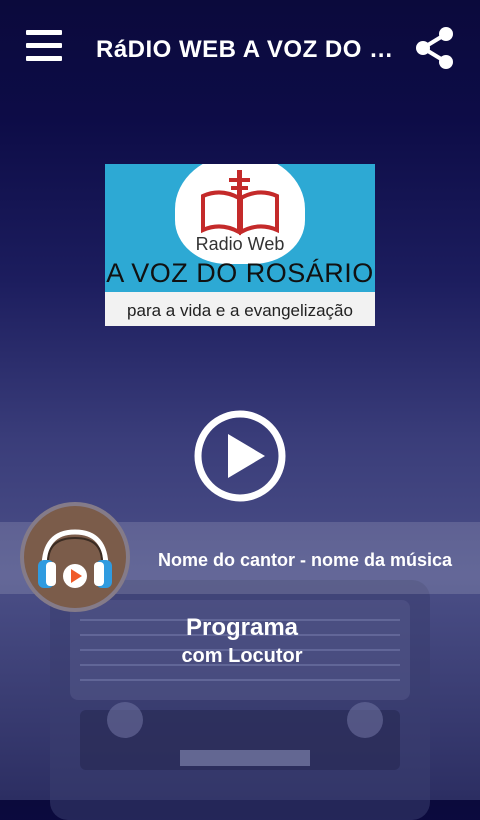 The width and height of the screenshot is (480, 820). I want to click on share-icon, so click(434, 48).